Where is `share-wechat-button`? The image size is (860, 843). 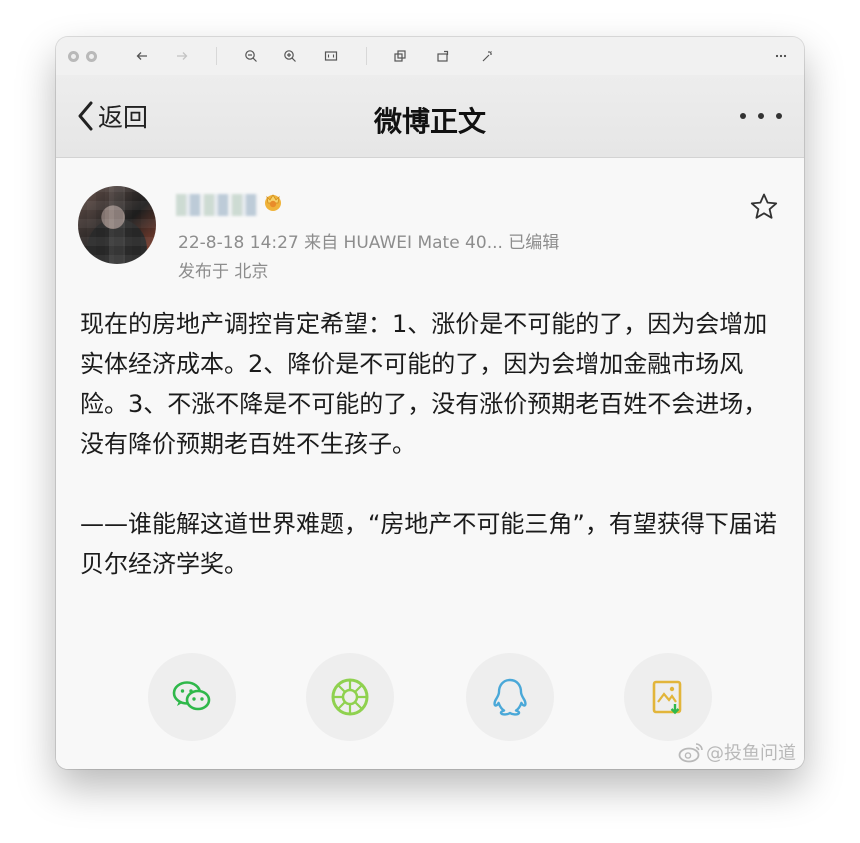
share-wechat-button is located at coordinates (192, 697).